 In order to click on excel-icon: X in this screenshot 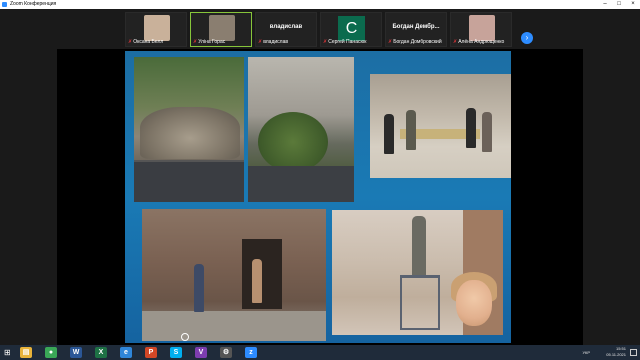, I will do `click(101, 352)`.